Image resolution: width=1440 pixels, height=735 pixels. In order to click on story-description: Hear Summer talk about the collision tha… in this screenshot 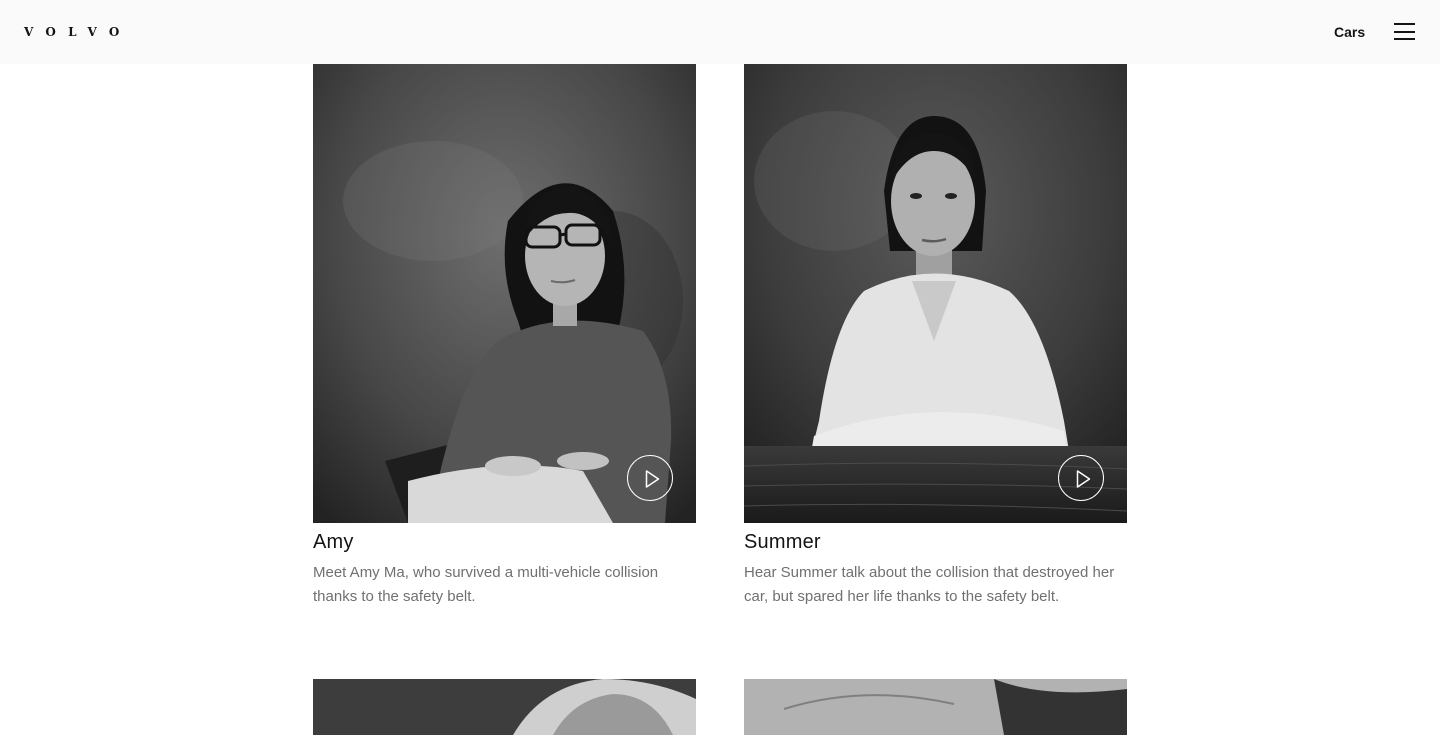, I will do `click(929, 584)`.